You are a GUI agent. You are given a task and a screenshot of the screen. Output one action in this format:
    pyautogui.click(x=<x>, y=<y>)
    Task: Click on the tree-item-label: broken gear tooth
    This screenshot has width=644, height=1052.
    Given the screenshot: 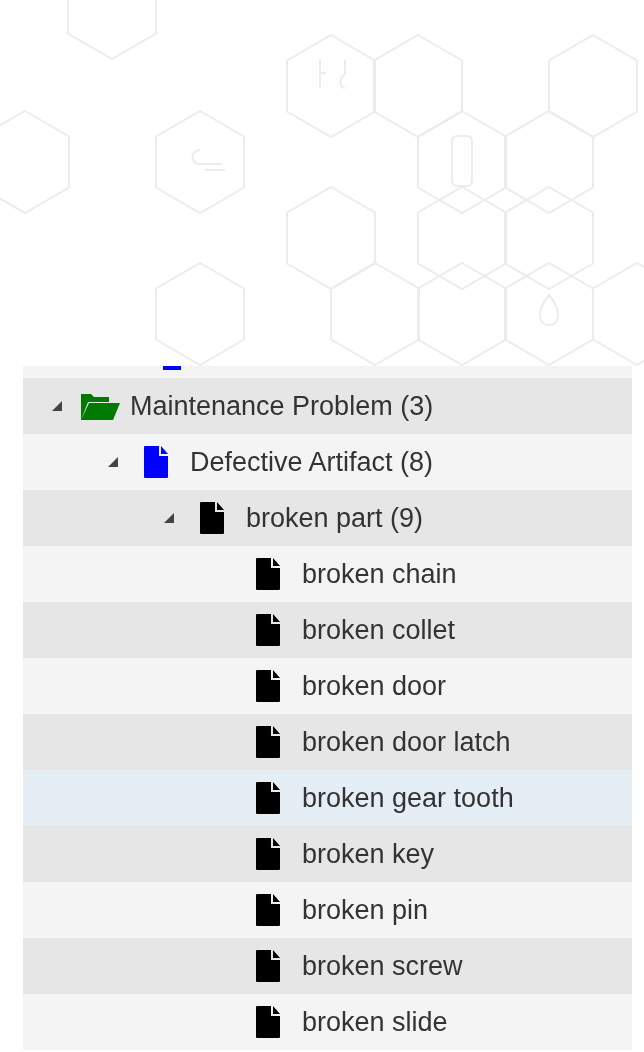 What is the action you would take?
    pyautogui.click(x=408, y=798)
    